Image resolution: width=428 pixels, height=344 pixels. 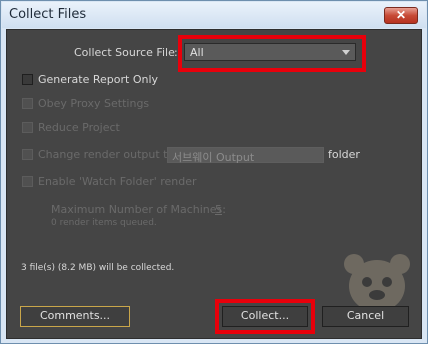 I want to click on max-machines-label: Maximum Number of Machines:, so click(x=138, y=209).